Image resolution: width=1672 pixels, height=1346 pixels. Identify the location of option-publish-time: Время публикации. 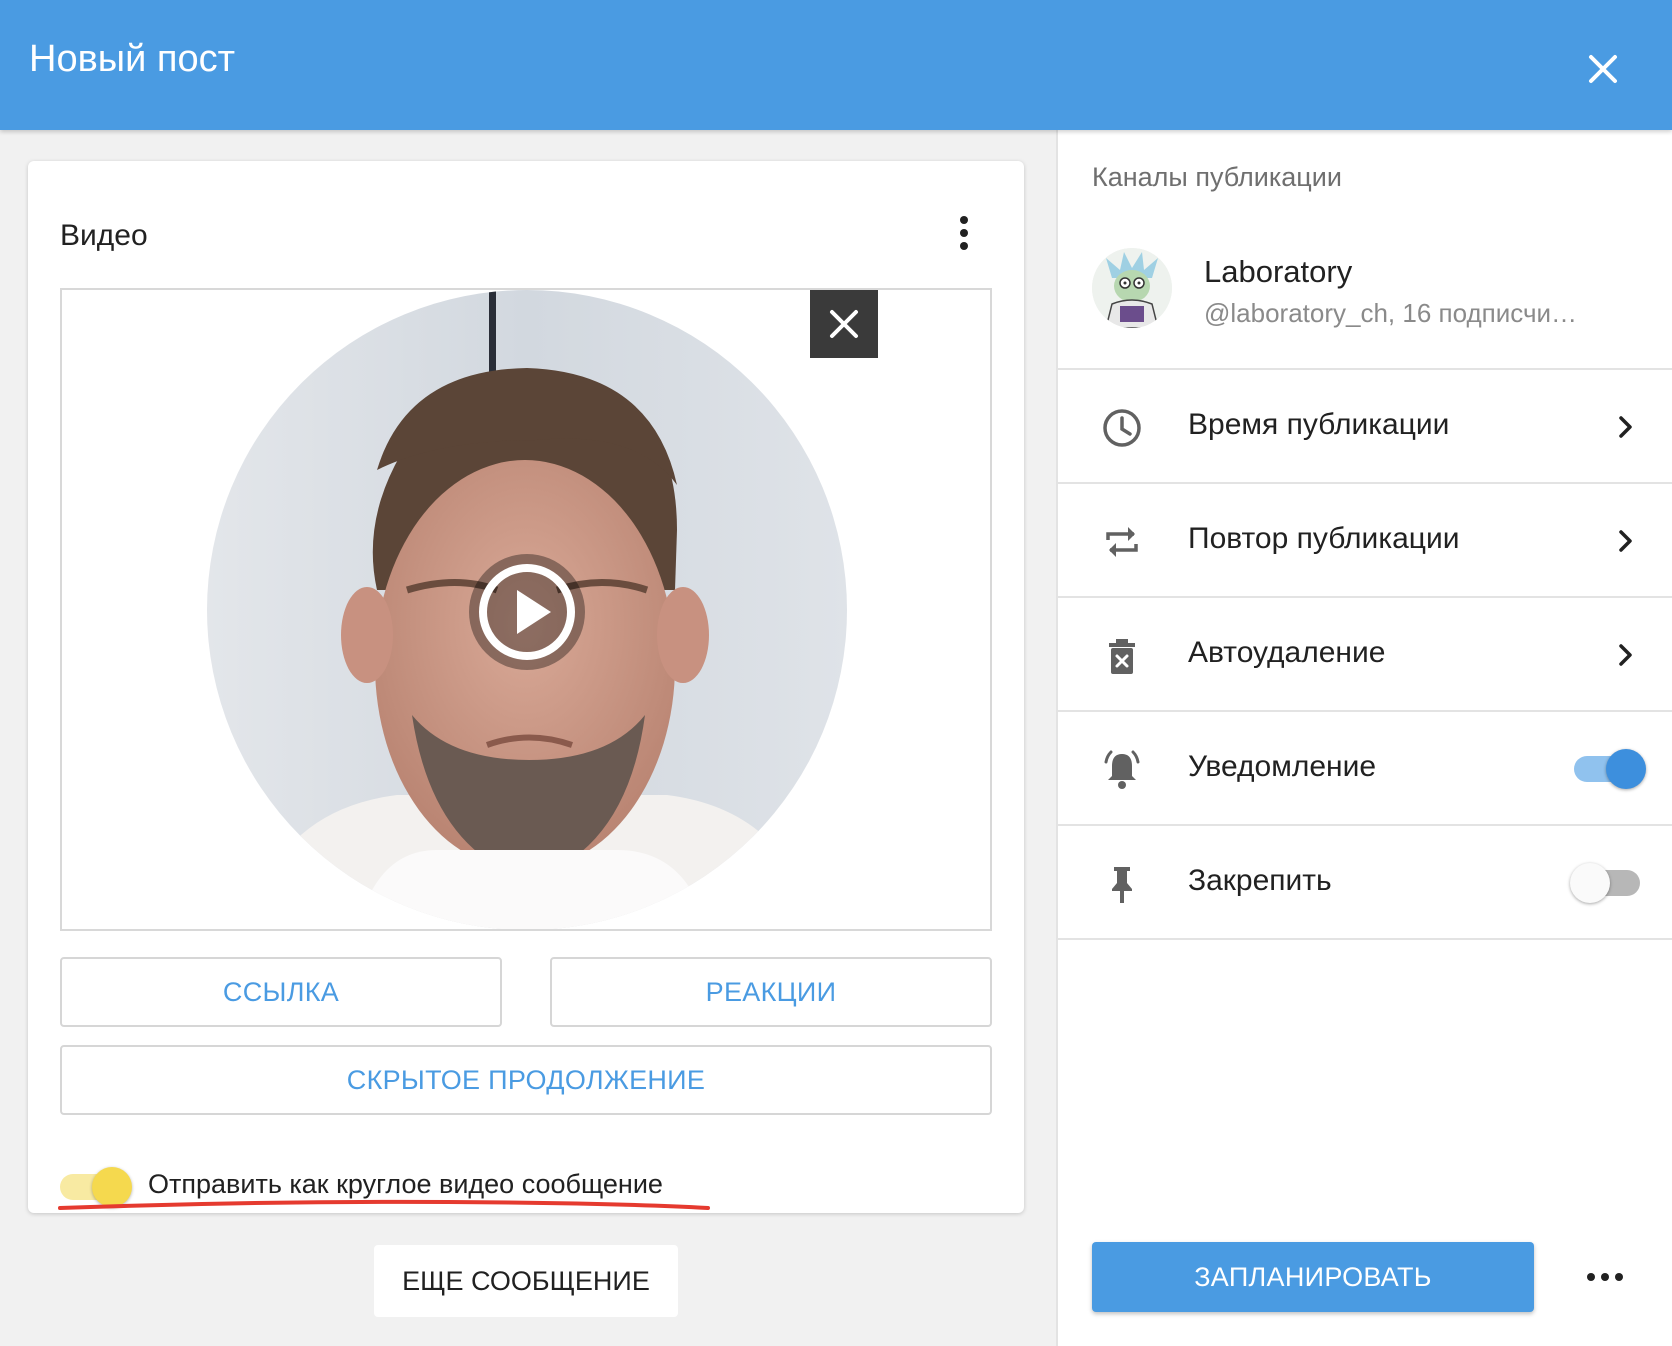
(1365, 427).